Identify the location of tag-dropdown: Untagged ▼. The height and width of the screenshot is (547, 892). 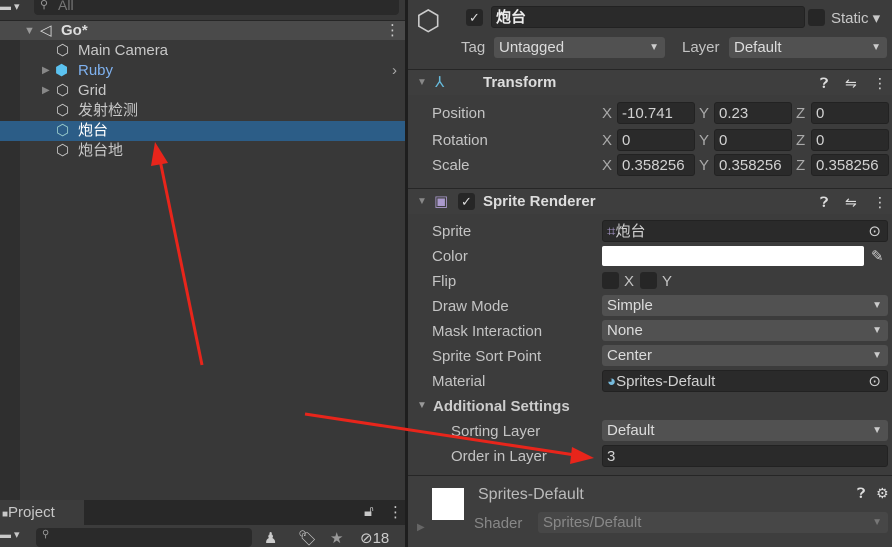
(579, 47).